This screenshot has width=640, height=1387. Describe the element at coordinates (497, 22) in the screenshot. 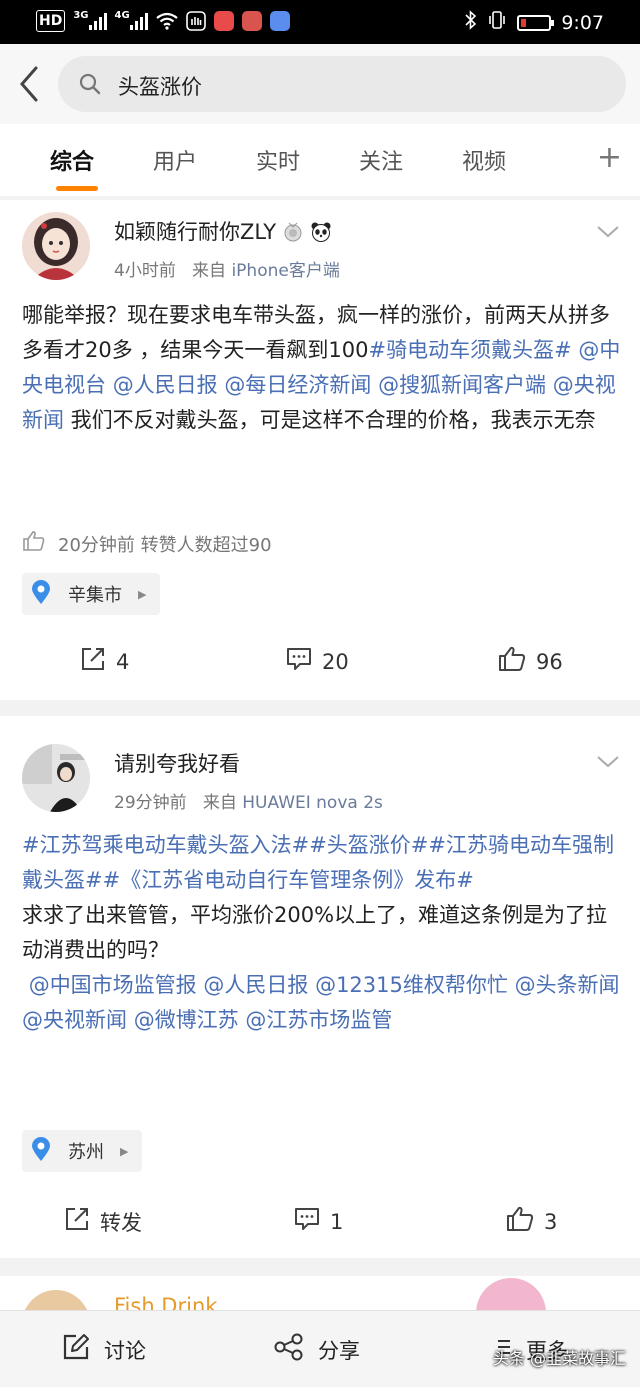

I see `vibrate-icon` at that location.